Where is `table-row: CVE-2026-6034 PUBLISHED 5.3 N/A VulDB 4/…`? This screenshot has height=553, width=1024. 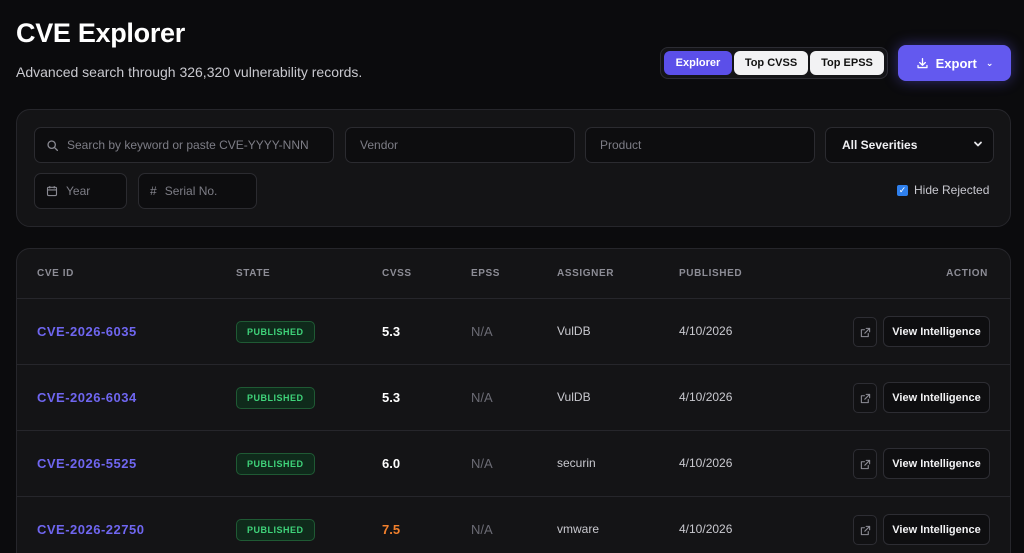 table-row: CVE-2026-6034 PUBLISHED 5.3 N/A VulDB 4/… is located at coordinates (513, 398).